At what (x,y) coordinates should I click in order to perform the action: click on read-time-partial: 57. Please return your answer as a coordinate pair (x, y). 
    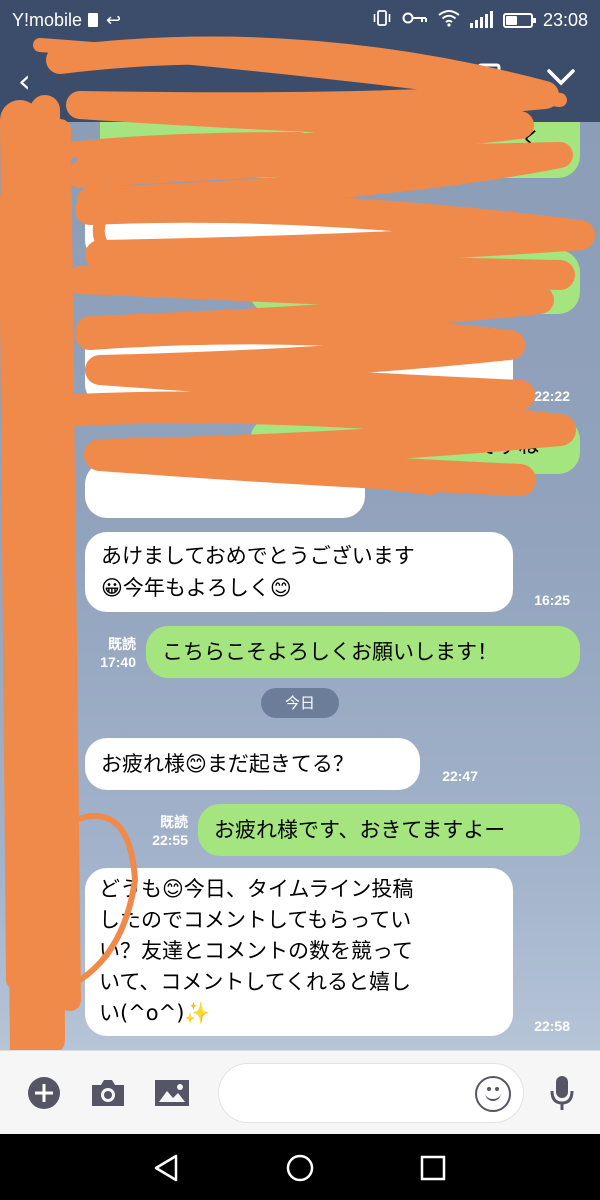
    Looking at the image, I should click on (84, 168).